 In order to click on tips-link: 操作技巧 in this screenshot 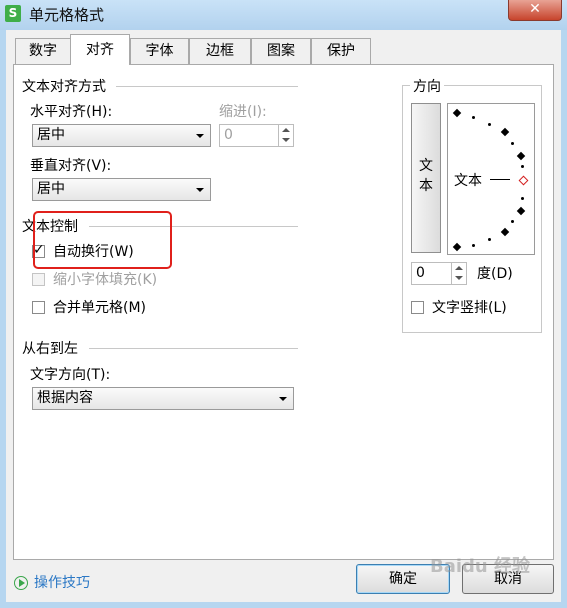, I will do `click(52, 582)`.